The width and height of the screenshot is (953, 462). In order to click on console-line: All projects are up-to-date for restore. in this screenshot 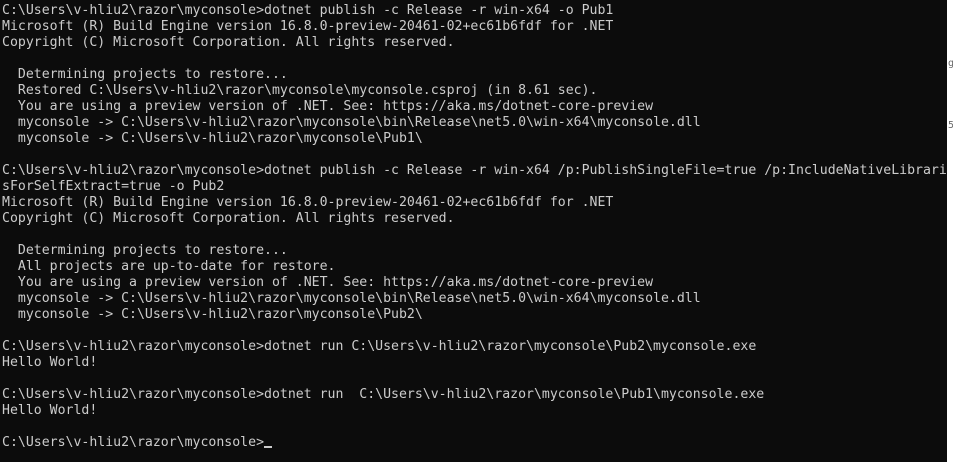, I will do `click(169, 266)`.